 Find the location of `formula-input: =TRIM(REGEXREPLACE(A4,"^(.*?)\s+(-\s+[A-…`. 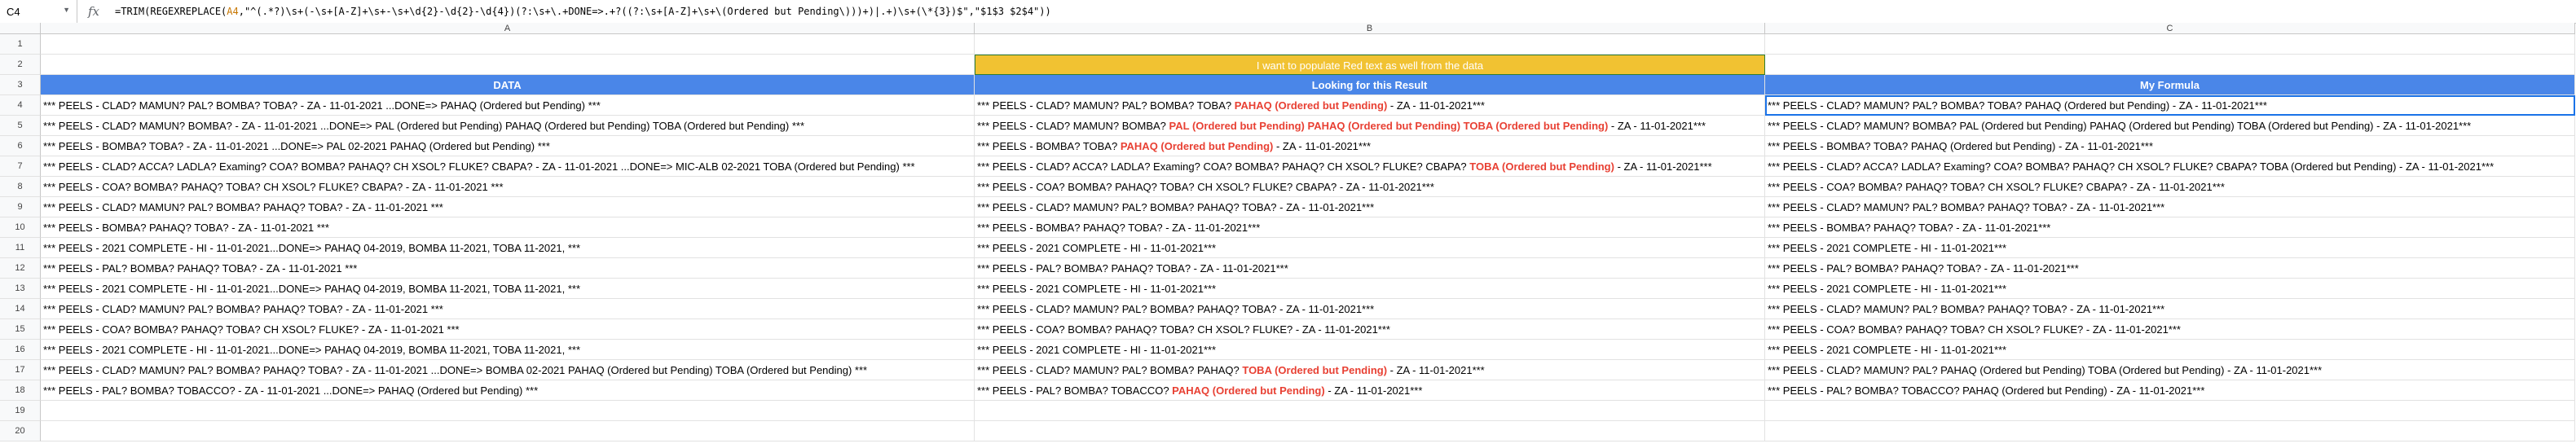

formula-input: =TRIM(REGEXREPLACE(A4,"^(.*?)\s+(-\s+[A-… is located at coordinates (580, 11).